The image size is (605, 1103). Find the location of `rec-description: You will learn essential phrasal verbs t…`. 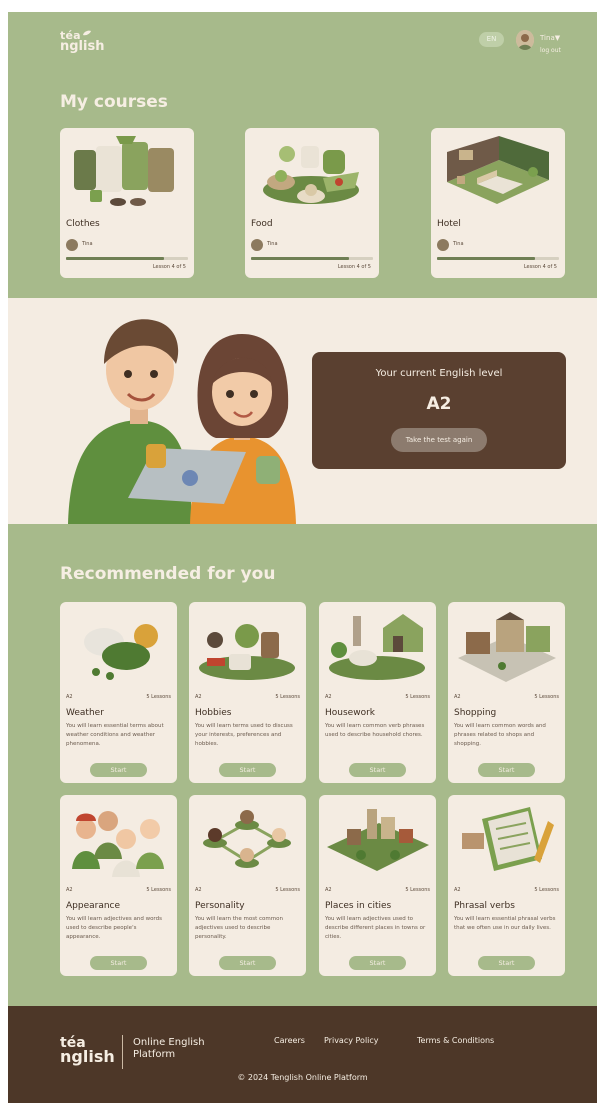

rec-description: You will learn essential phrasal verbs t… is located at coordinates (505, 923).